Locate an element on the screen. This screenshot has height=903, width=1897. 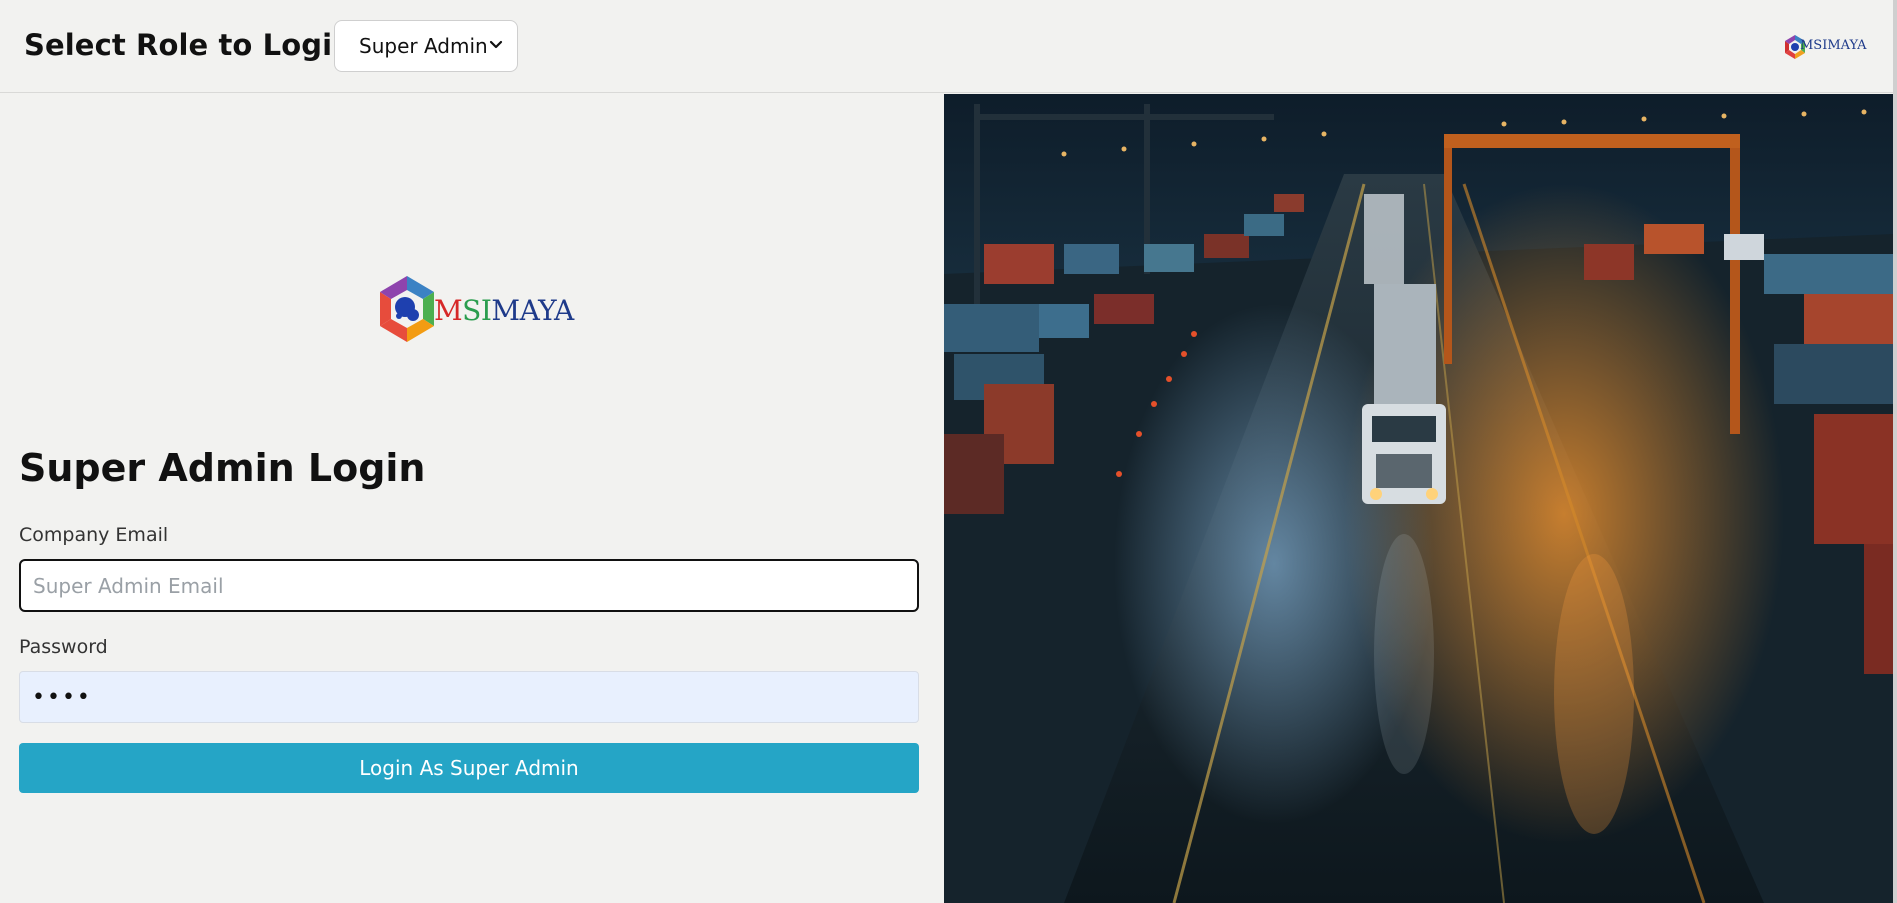
email-label: Company Email is located at coordinates (94, 535).